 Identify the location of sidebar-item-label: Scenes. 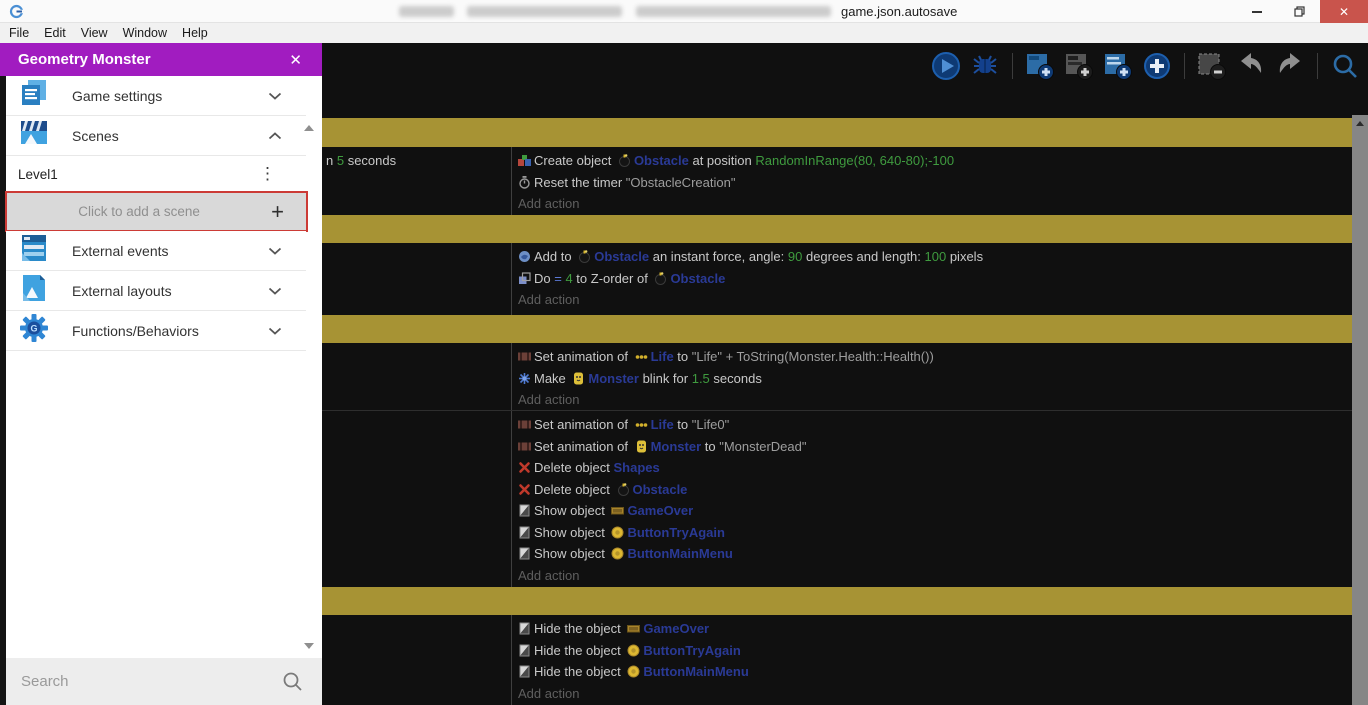
(95, 135).